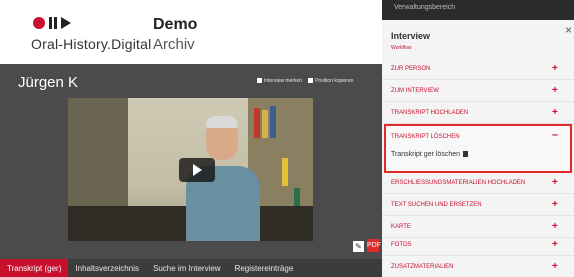  What do you see at coordinates (425, 154) in the screenshot?
I see `delete-transcript-label: Transkript ger löschen` at bounding box center [425, 154].